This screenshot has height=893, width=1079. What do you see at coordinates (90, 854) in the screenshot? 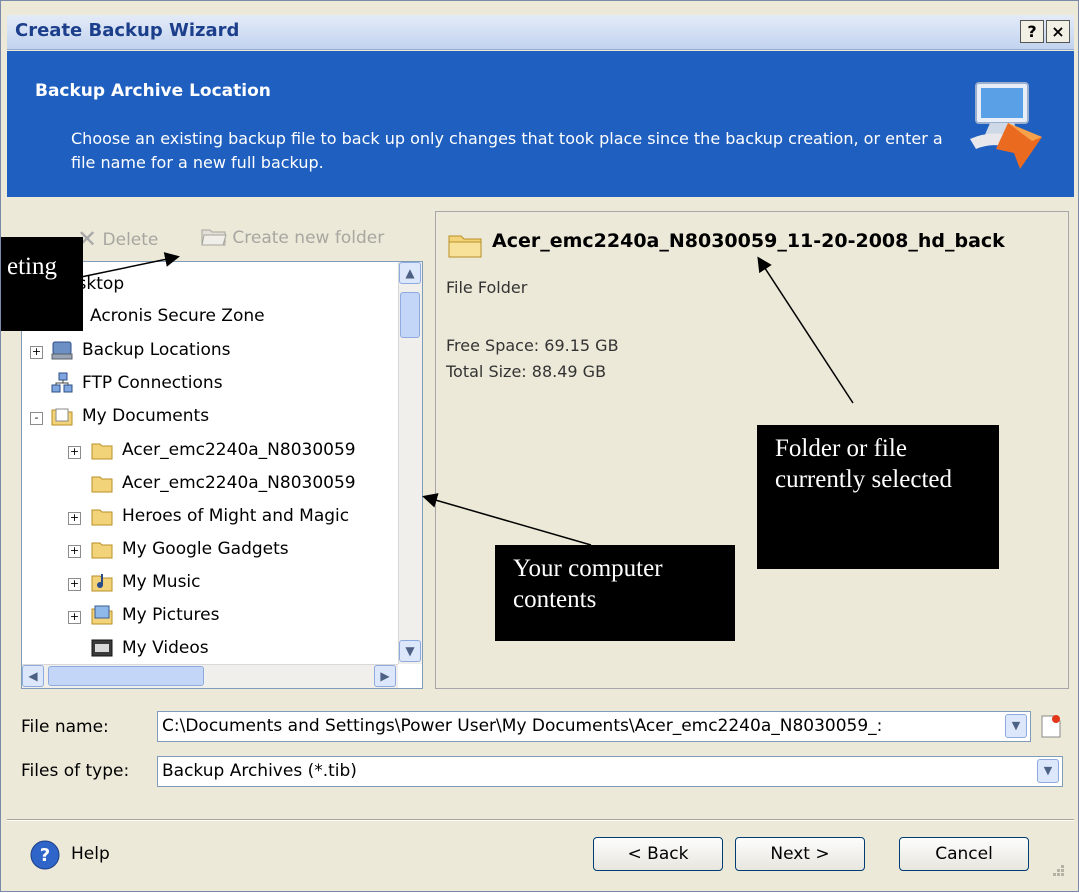
I see `help-label: Help` at bounding box center [90, 854].